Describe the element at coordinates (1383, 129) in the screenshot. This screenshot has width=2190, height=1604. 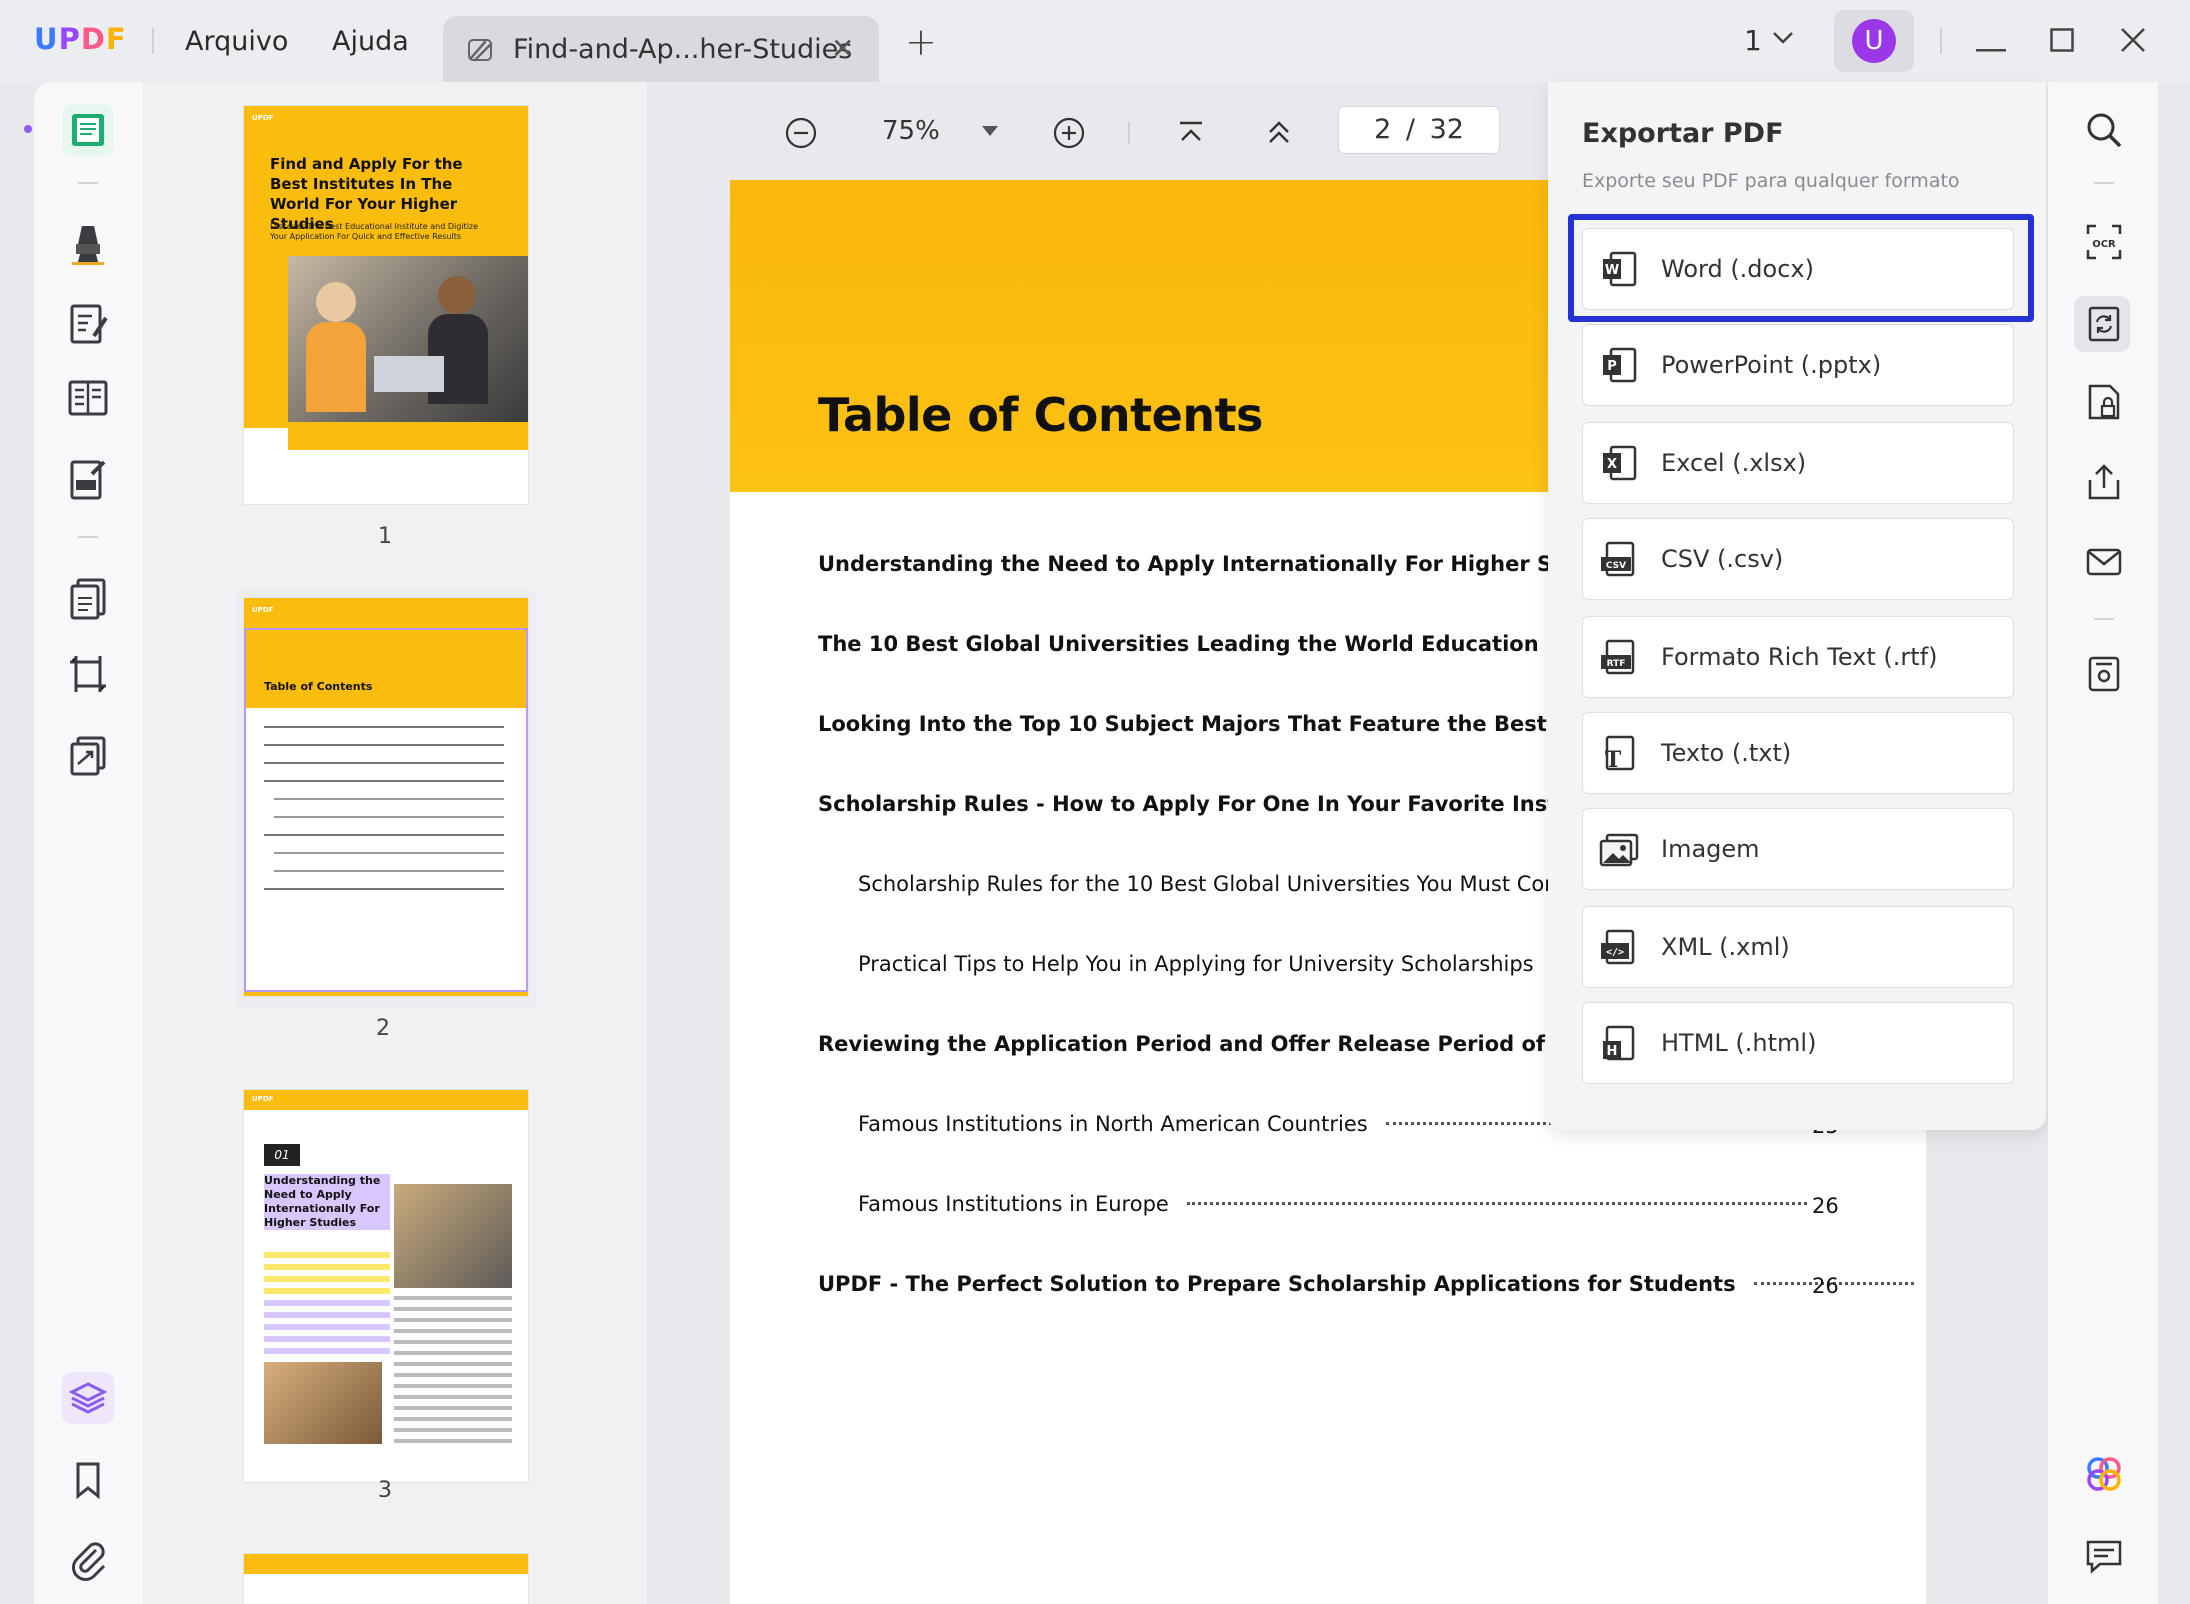
I see `current-page: 2` at that location.